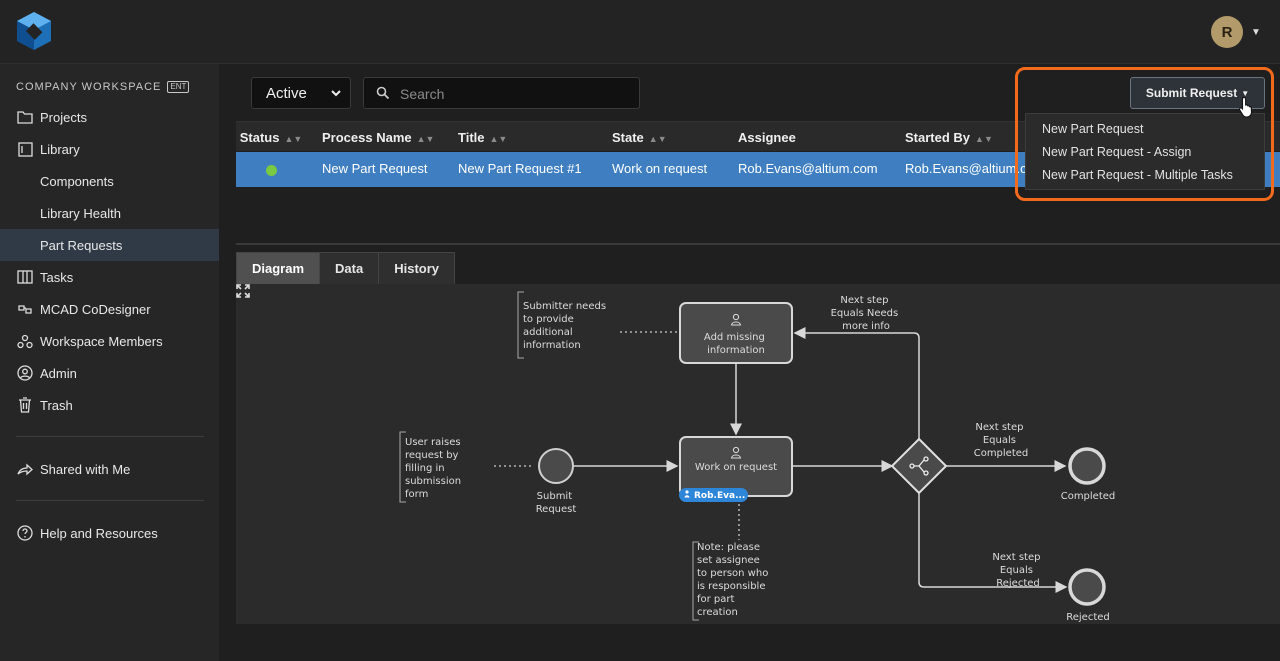 Image resolution: width=1280 pixels, height=661 pixels. What do you see at coordinates (556, 503) in the screenshot?
I see `event-label: Submit Request` at bounding box center [556, 503].